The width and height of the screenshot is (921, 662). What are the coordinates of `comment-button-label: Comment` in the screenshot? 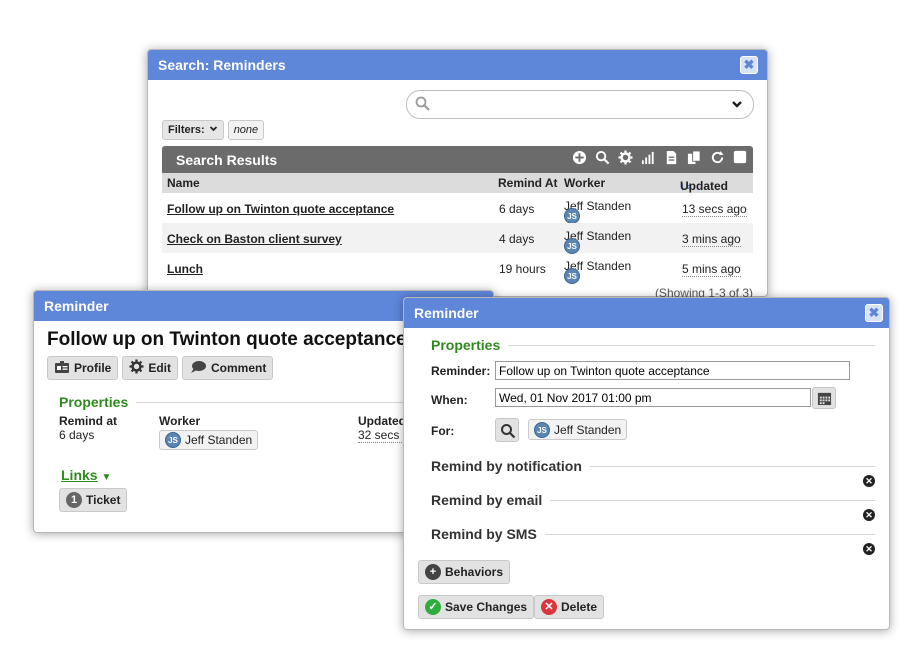 It's located at (239, 368).